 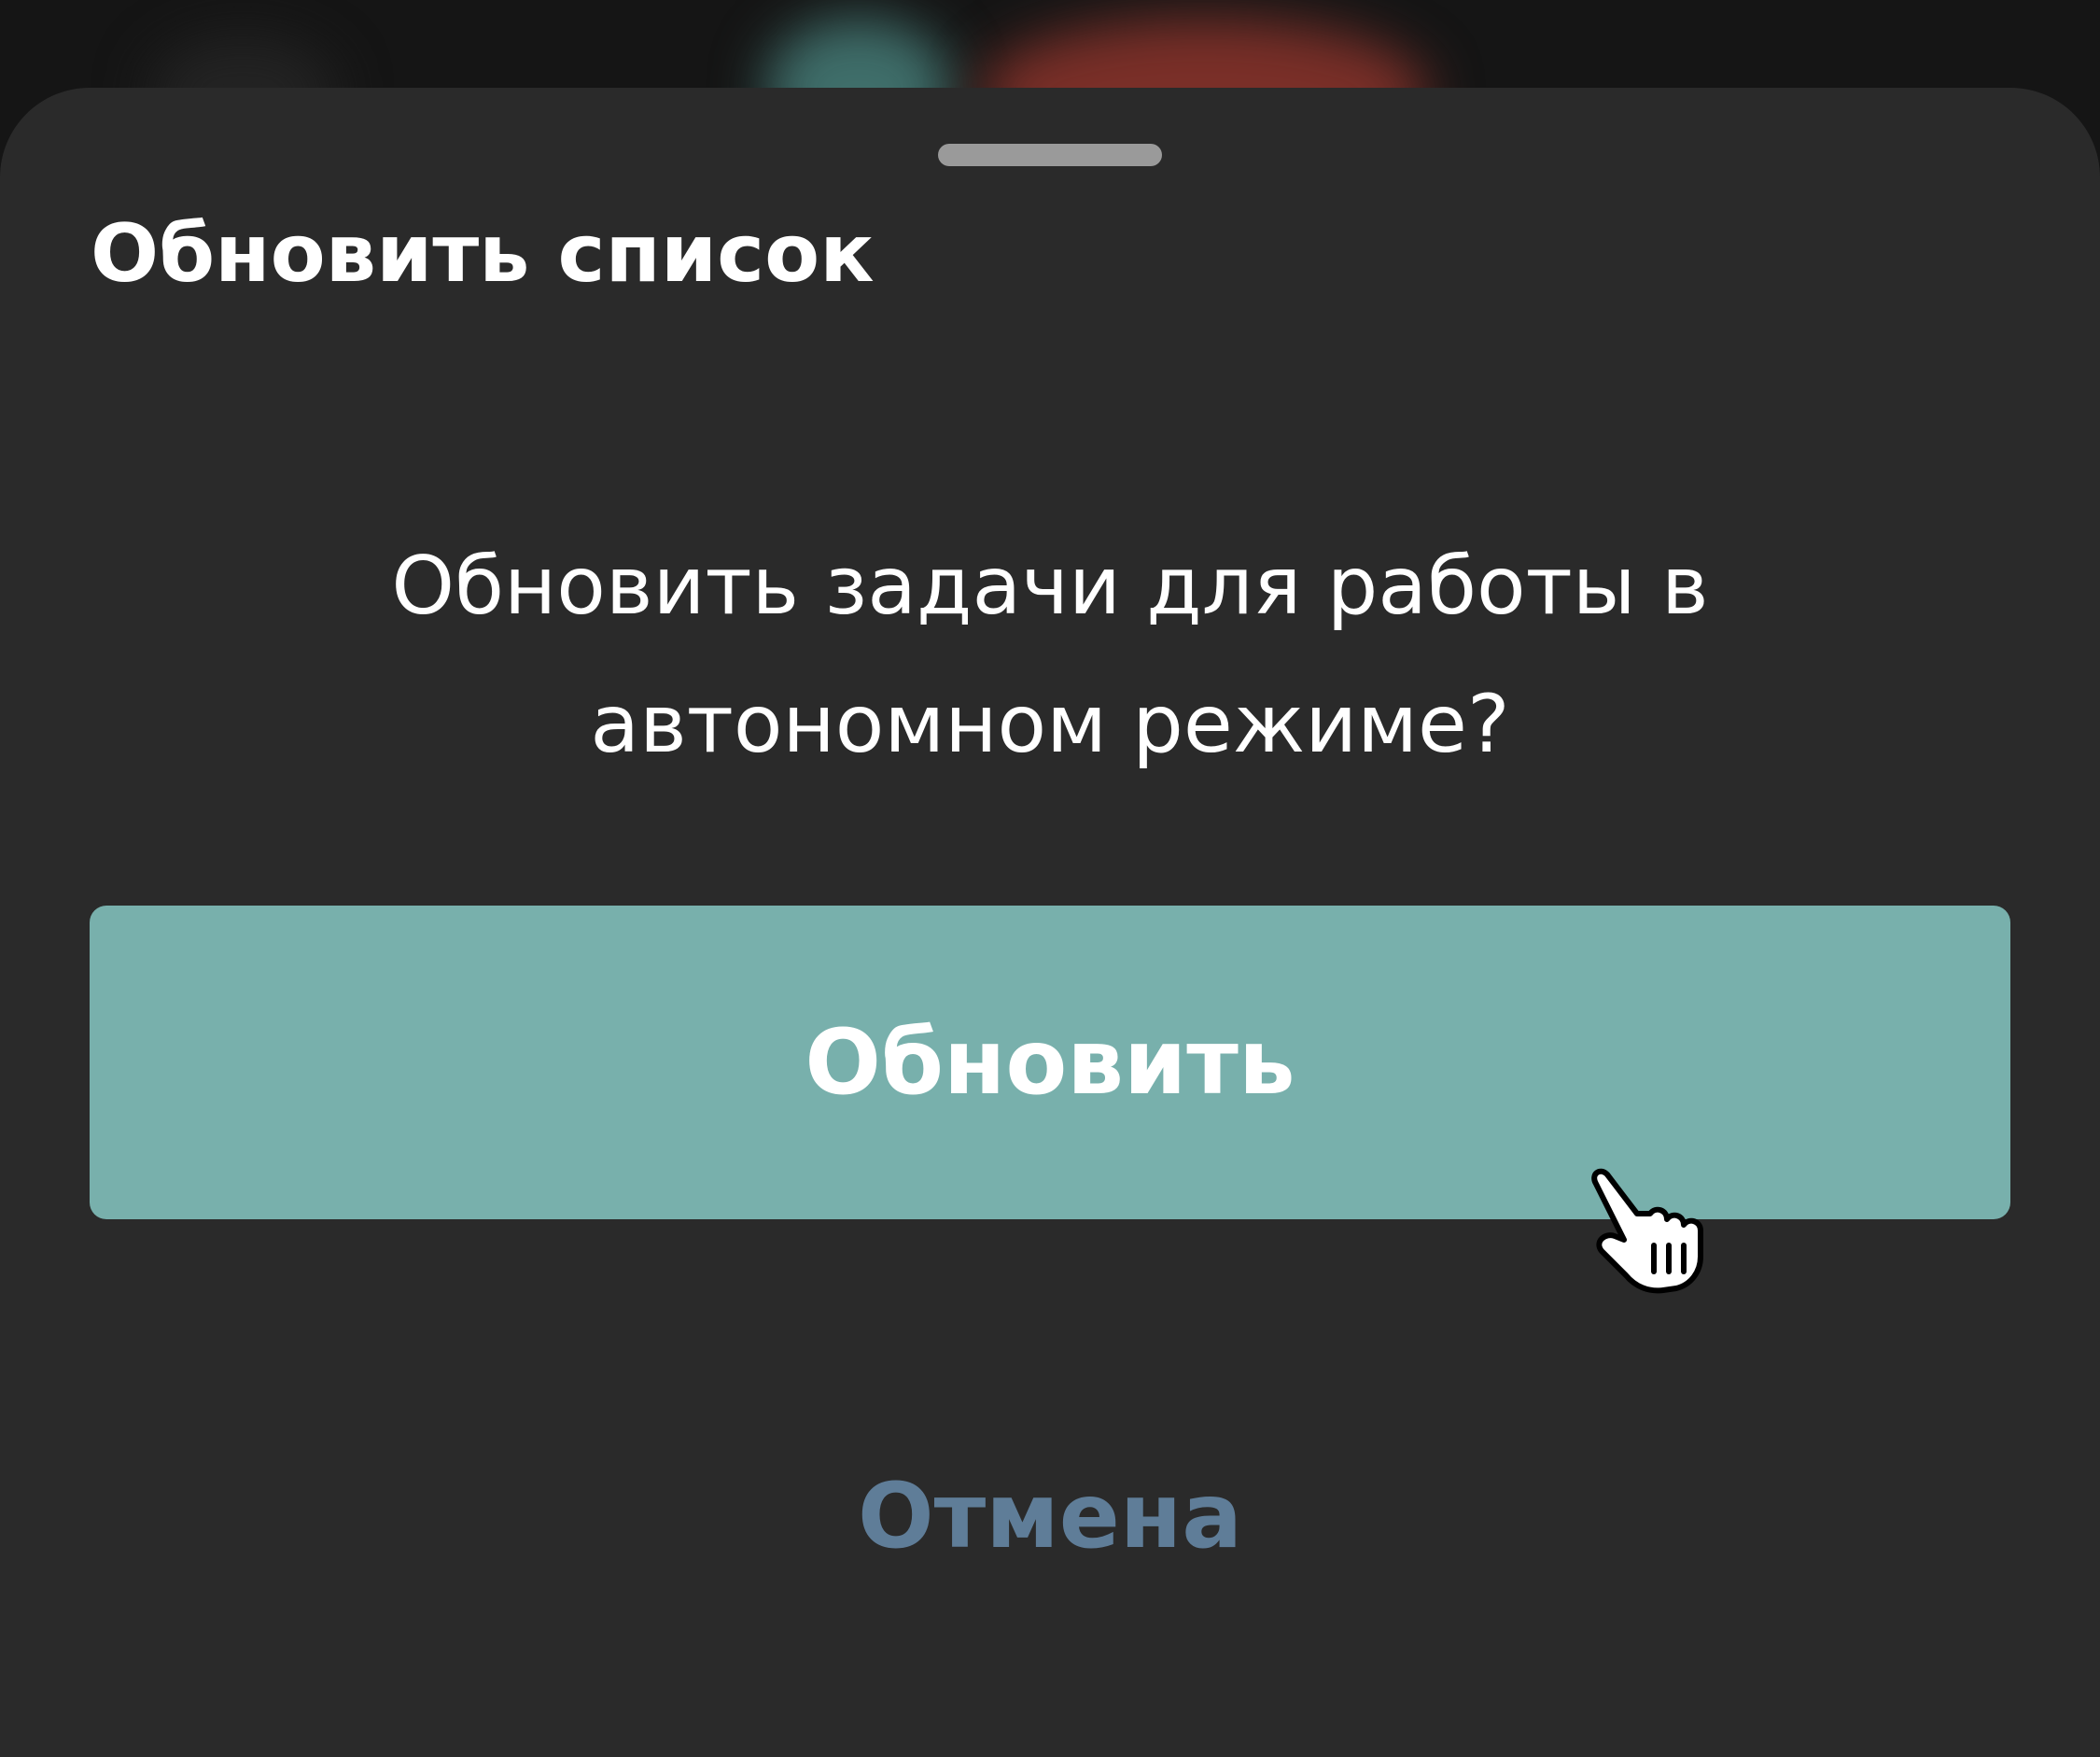 What do you see at coordinates (1050, 586) in the screenshot?
I see `dialog-message-line: Обновить задачи для работы в` at bounding box center [1050, 586].